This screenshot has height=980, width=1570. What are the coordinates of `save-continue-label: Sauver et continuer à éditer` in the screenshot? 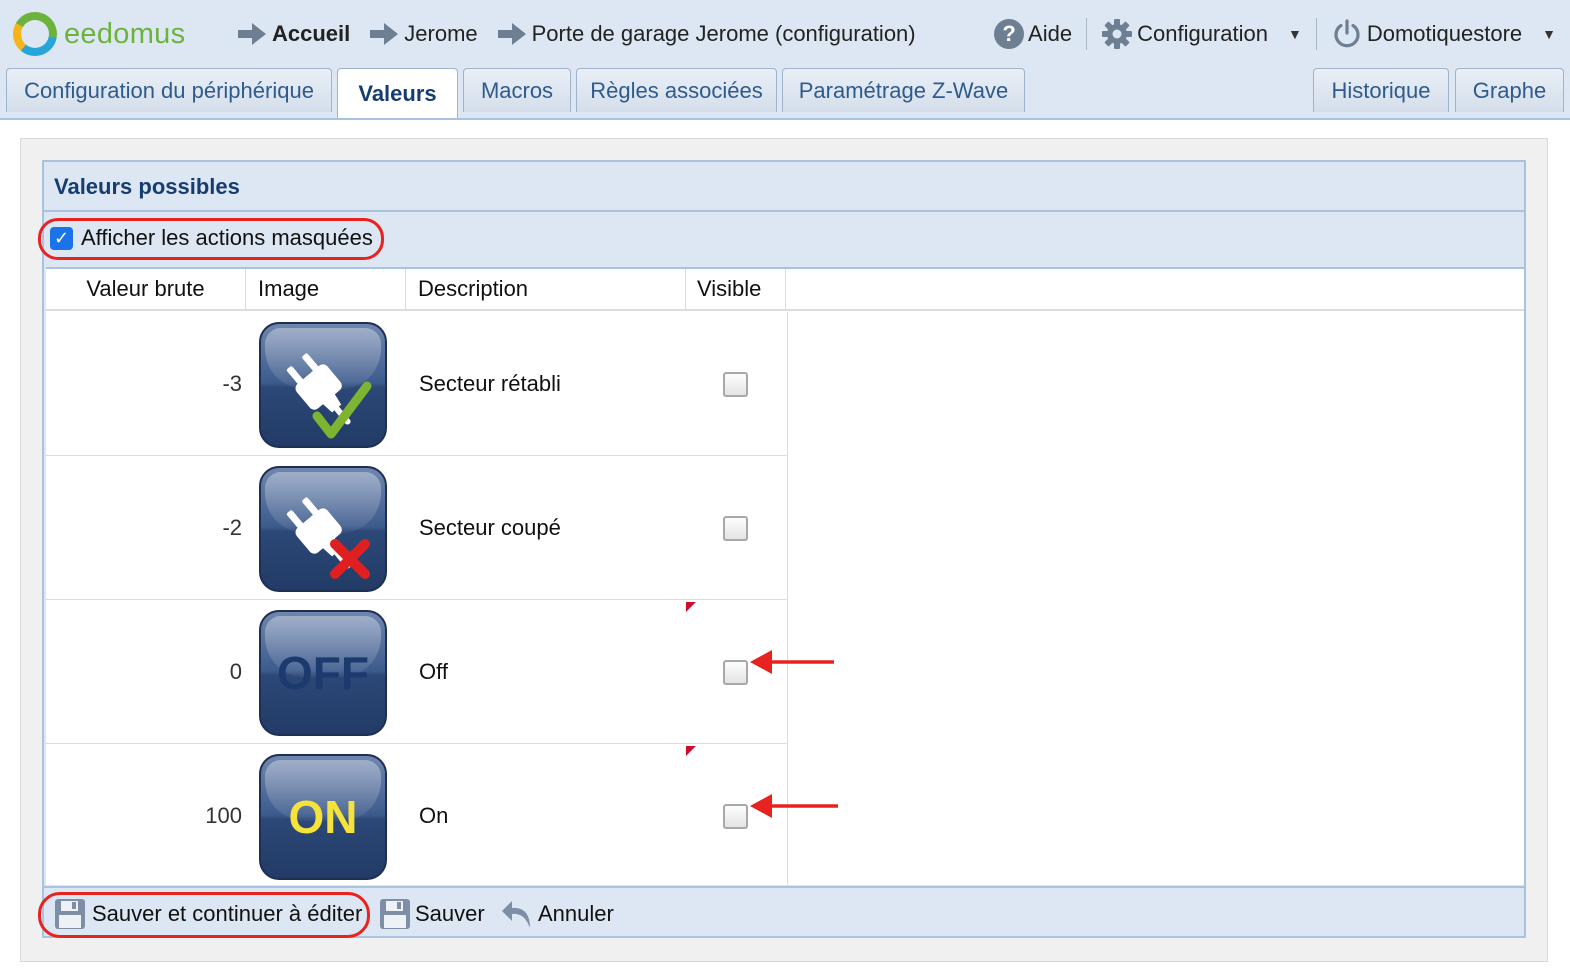 It's located at (227, 913).